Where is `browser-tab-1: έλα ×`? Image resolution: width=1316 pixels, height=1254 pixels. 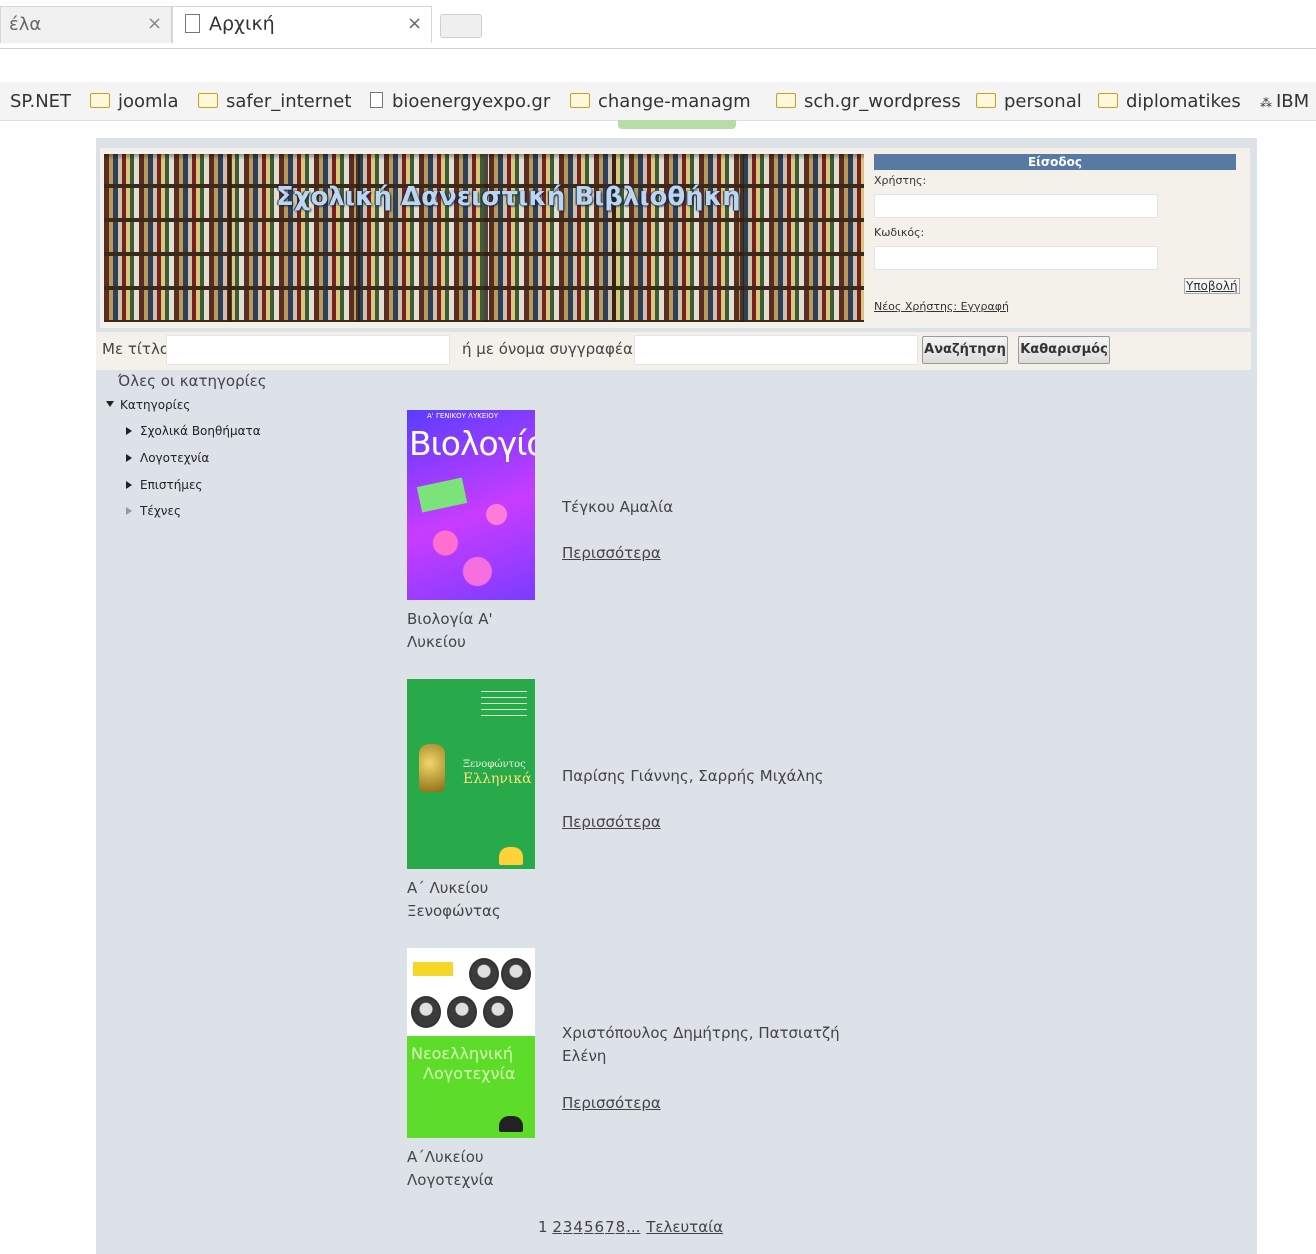
browser-tab-1: έλα × is located at coordinates (86, 24).